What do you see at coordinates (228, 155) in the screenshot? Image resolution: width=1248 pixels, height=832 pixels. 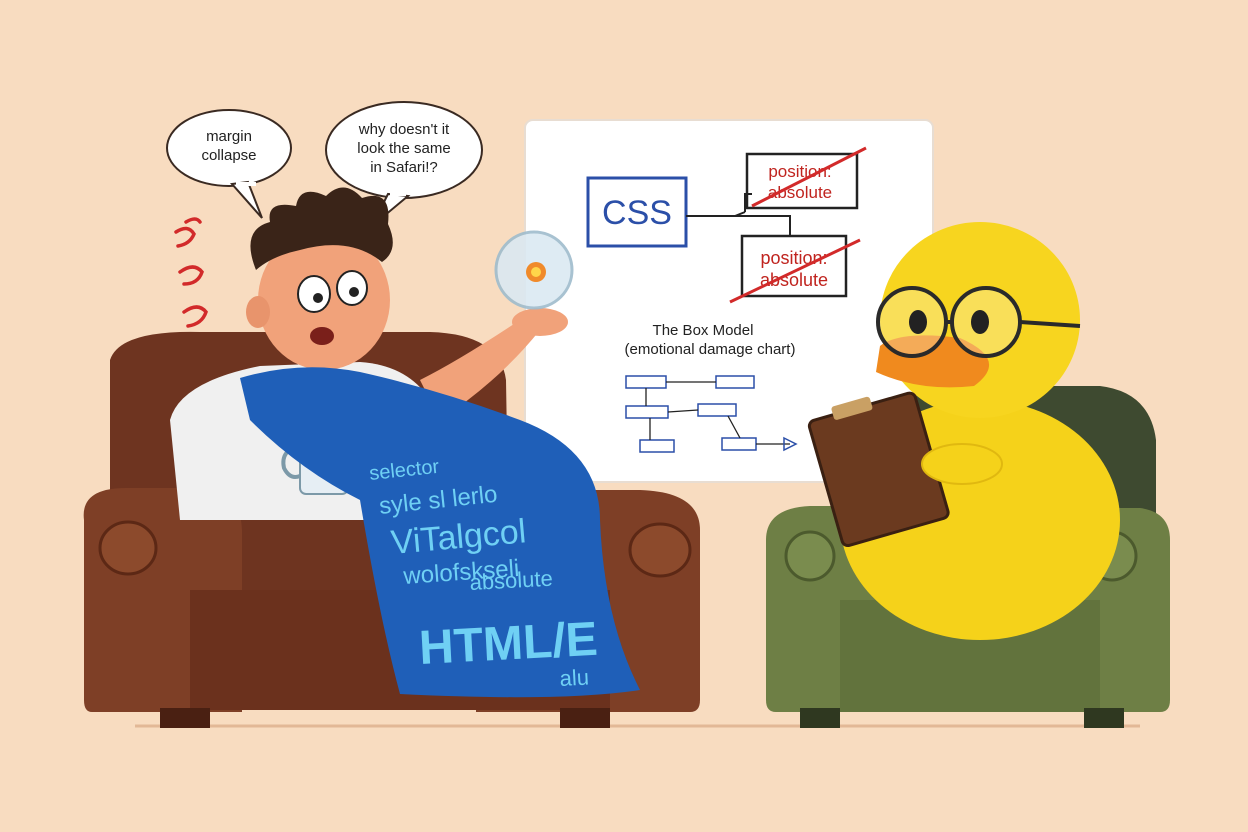 I see `svg-text: collapse` at bounding box center [228, 155].